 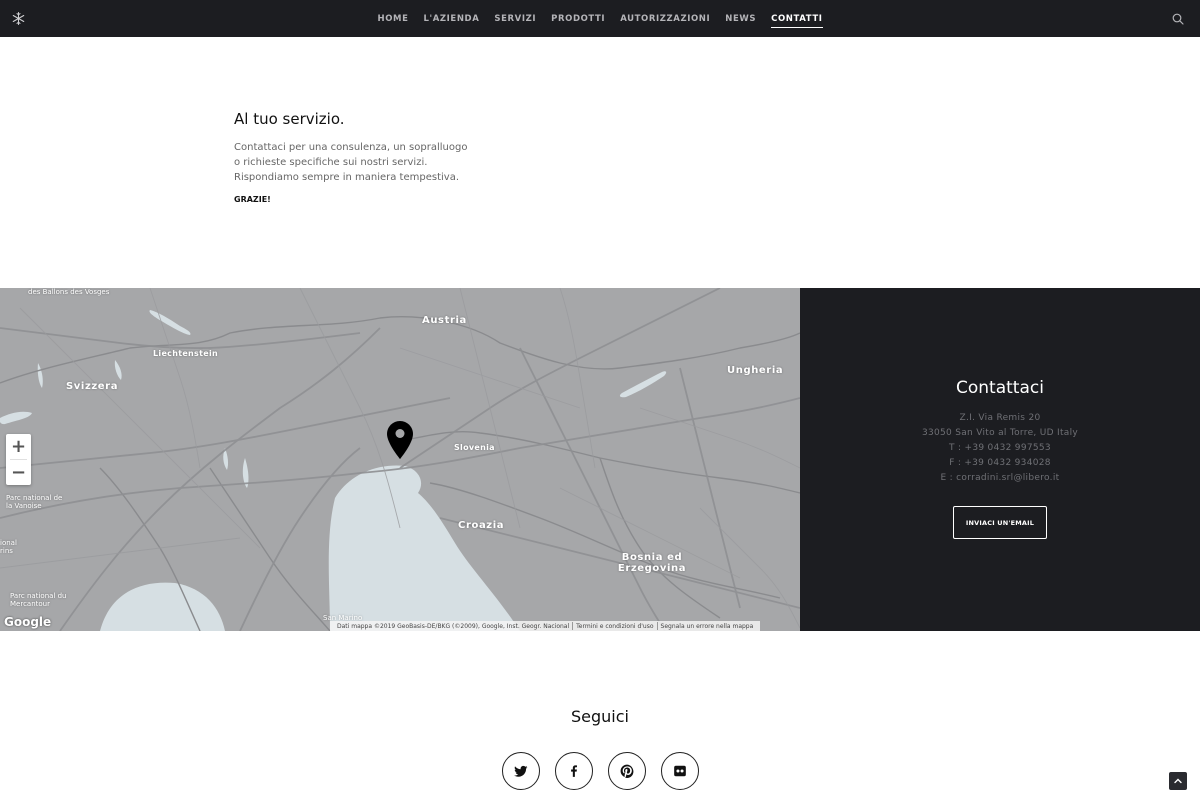 I want to click on map-label-ballons: des Ballons des Vosges, so click(x=69, y=292).